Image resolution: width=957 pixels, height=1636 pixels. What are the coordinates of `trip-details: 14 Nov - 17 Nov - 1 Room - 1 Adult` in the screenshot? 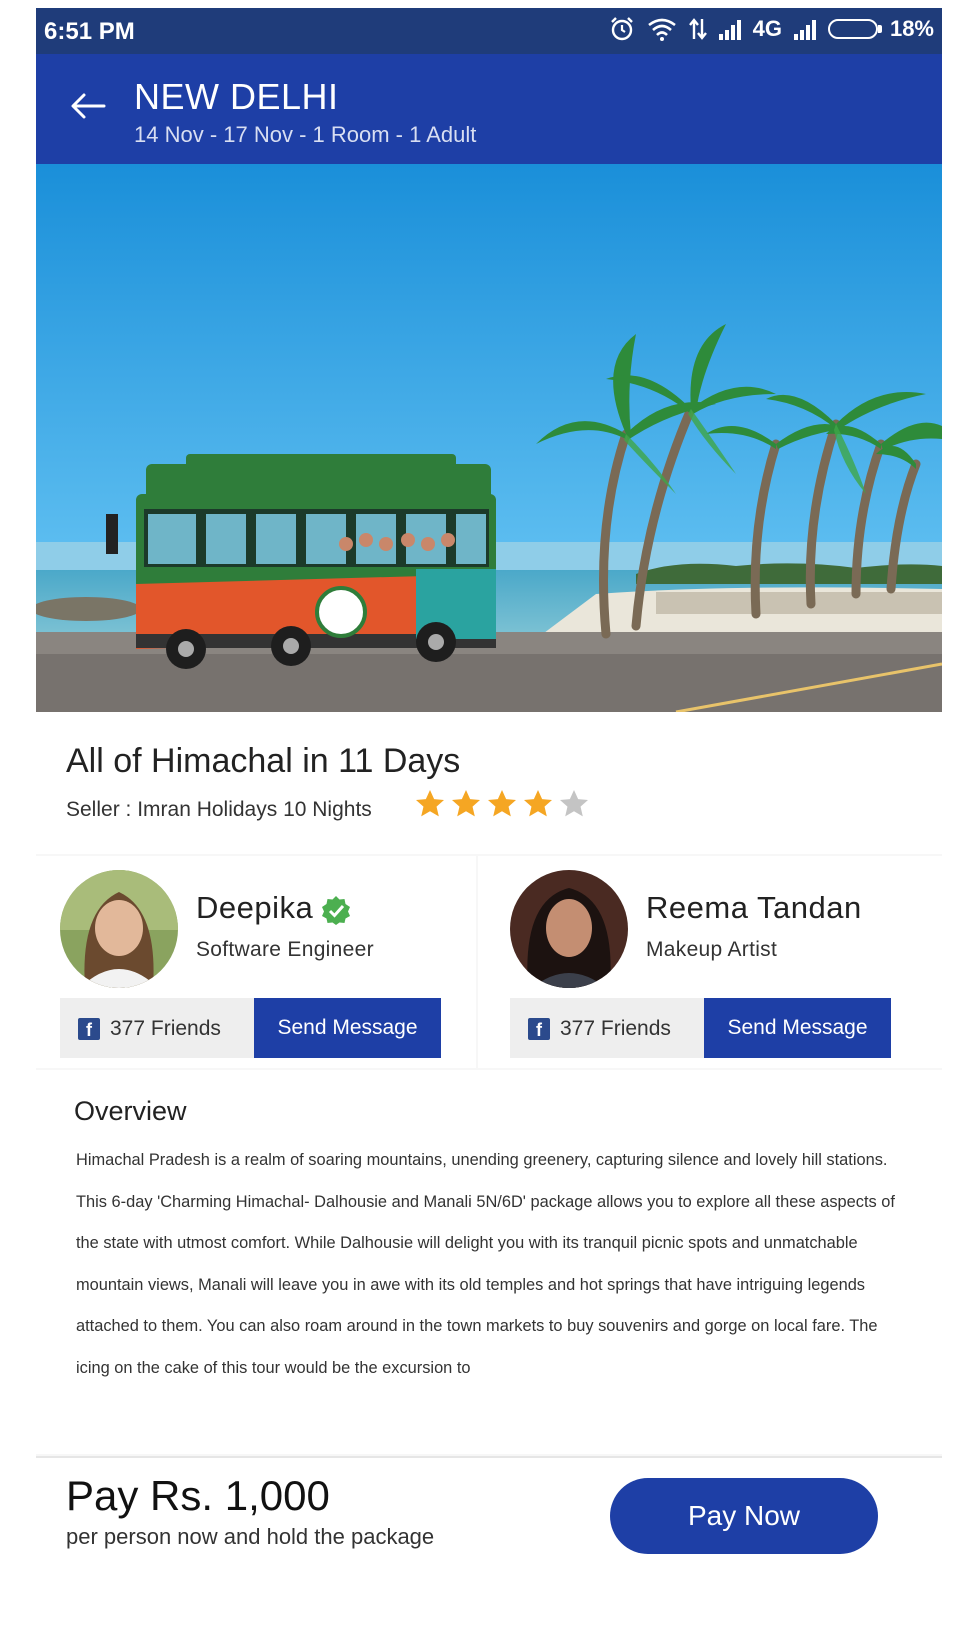 It's located at (305, 134).